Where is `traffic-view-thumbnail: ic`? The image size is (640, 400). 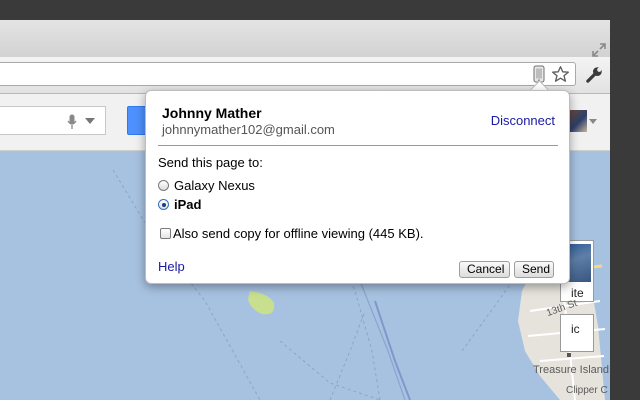
traffic-view-thumbnail: ic is located at coordinates (577, 333).